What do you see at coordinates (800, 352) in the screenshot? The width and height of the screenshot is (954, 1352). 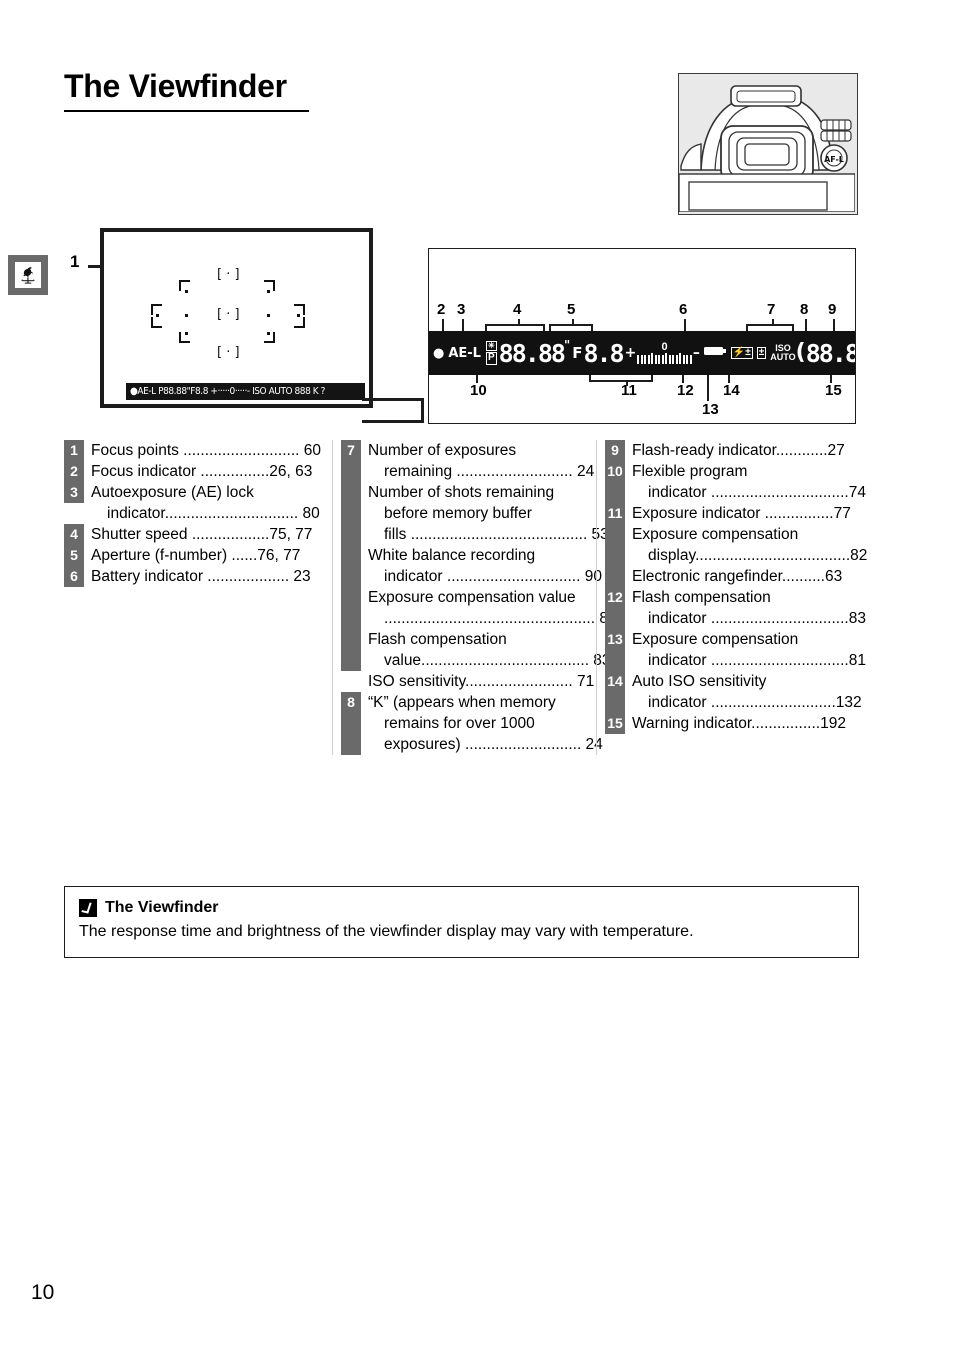 I see `frame-count-paren-left: (` at bounding box center [800, 352].